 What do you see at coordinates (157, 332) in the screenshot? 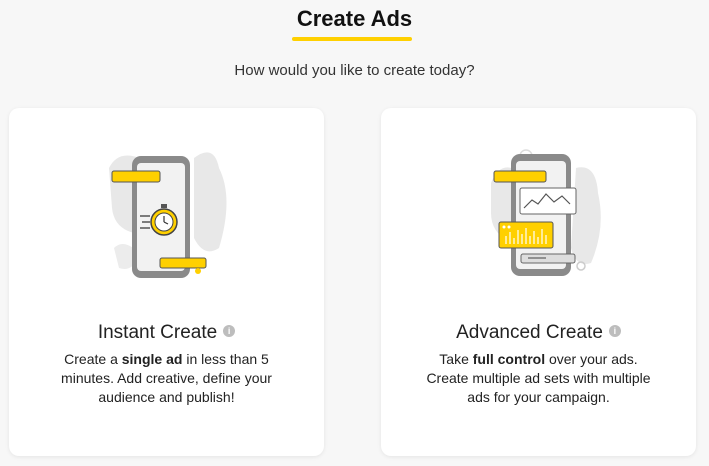
I see `instant-create-title-text: Instant Create` at bounding box center [157, 332].